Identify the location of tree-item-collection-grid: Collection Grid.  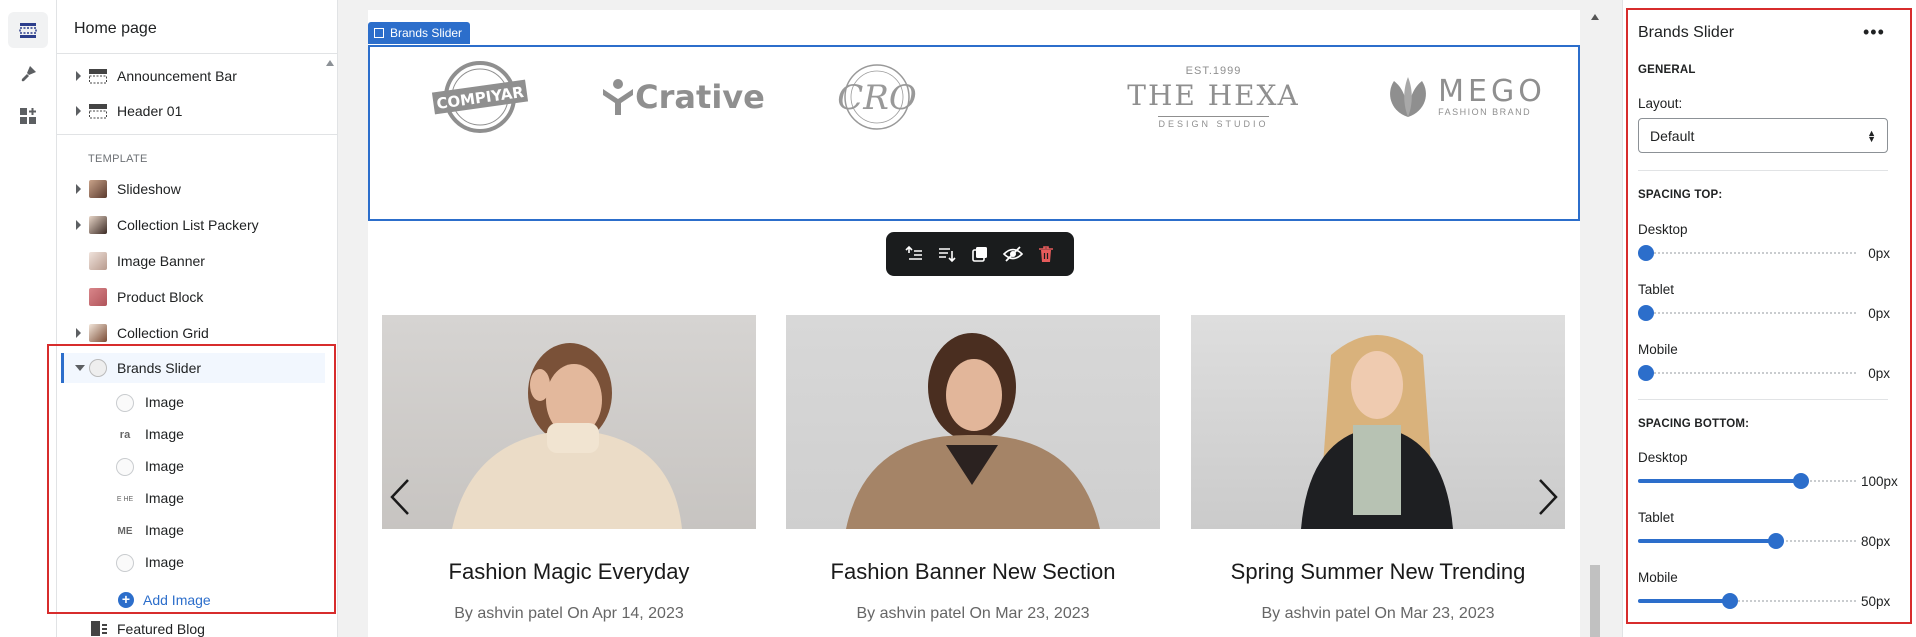
(192, 333).